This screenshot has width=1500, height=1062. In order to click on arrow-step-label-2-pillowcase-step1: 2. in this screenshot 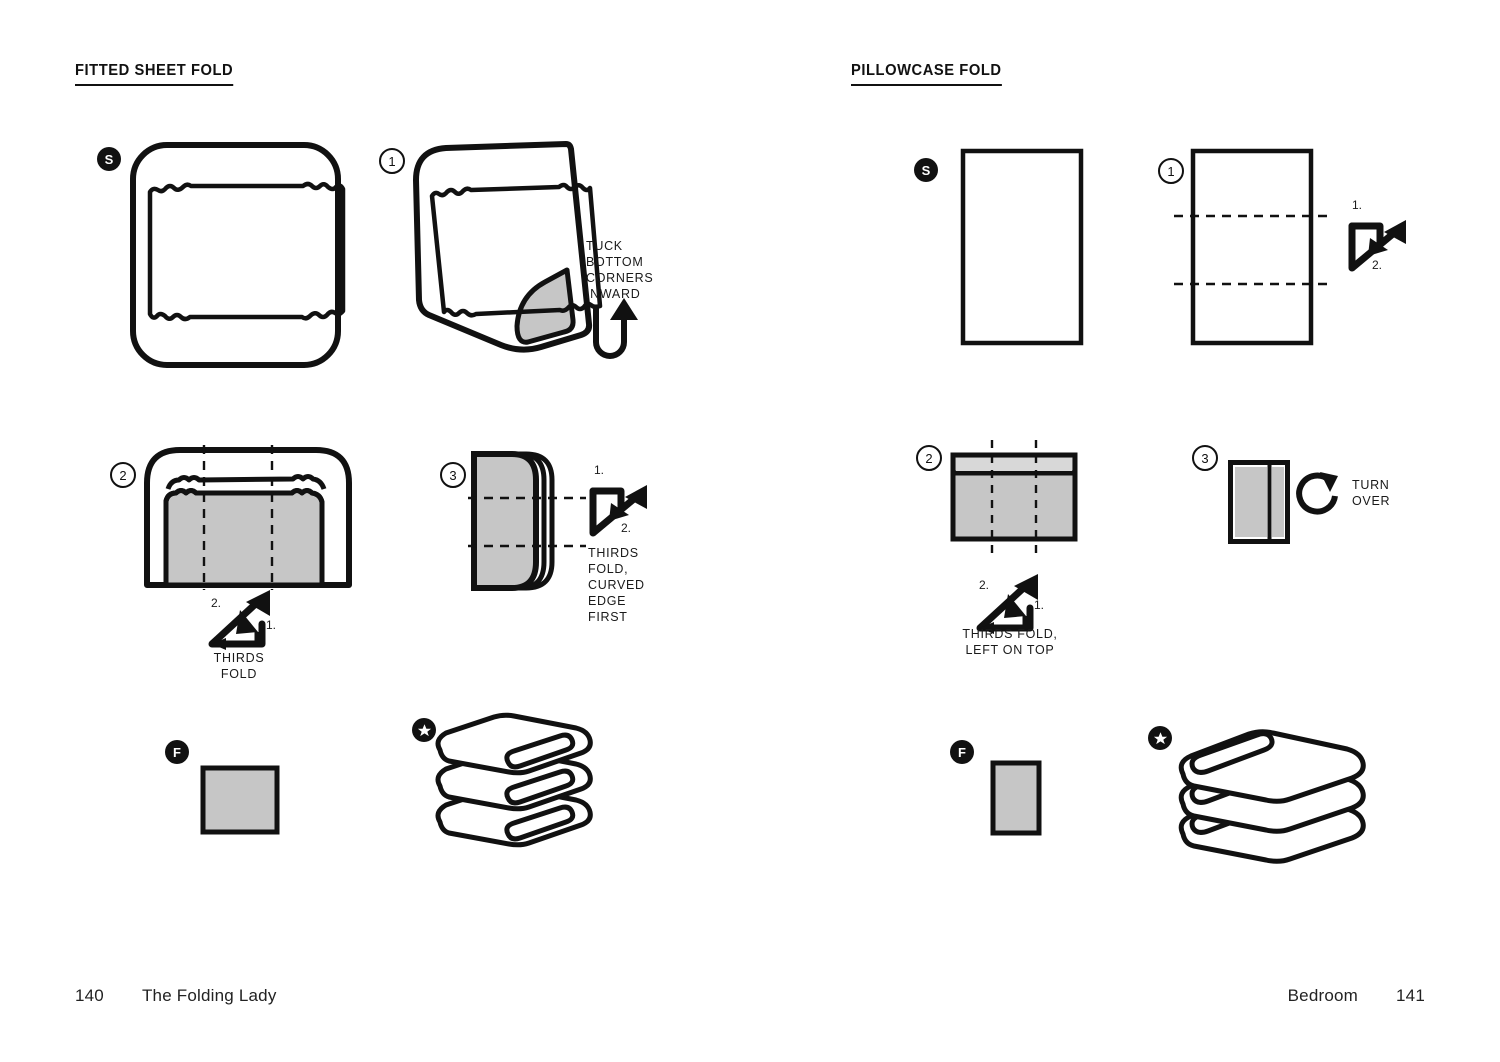, I will do `click(1377, 265)`.